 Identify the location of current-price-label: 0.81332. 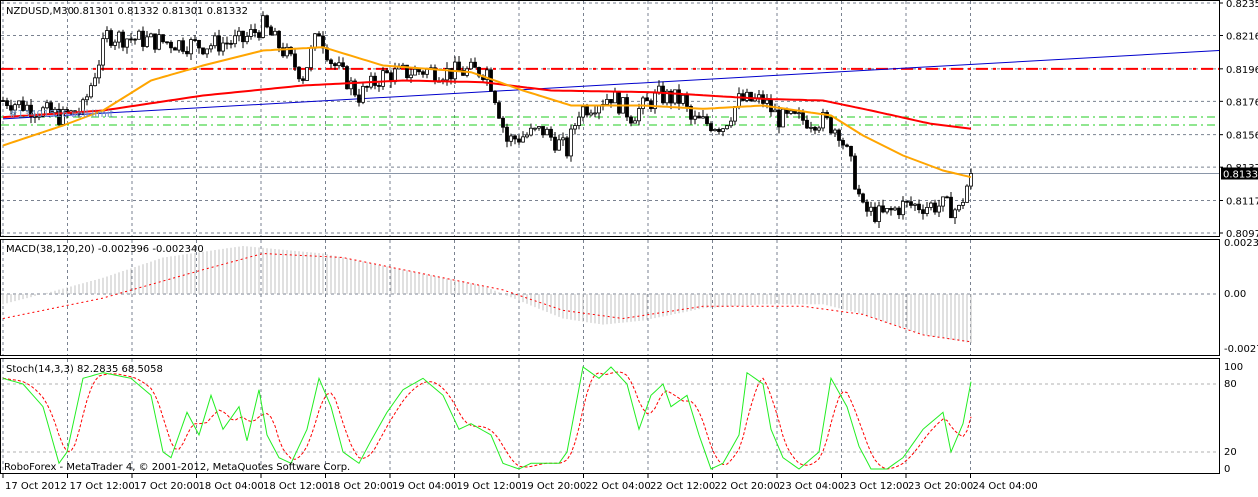
(1240, 175).